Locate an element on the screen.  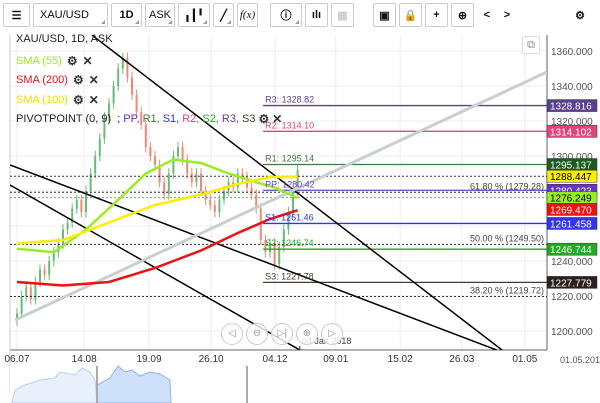
legend-sma100: SMA (100) ⚙ ✕ is located at coordinates (57, 100).